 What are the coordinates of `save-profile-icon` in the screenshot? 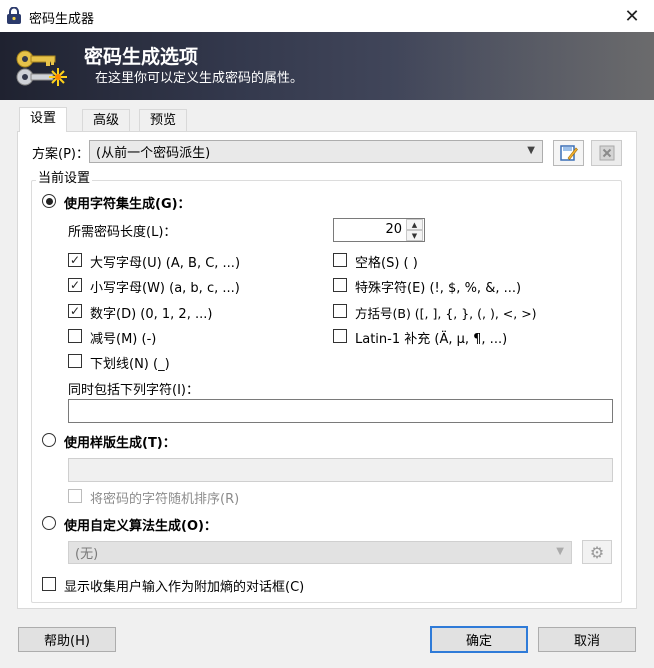 It's located at (568, 153).